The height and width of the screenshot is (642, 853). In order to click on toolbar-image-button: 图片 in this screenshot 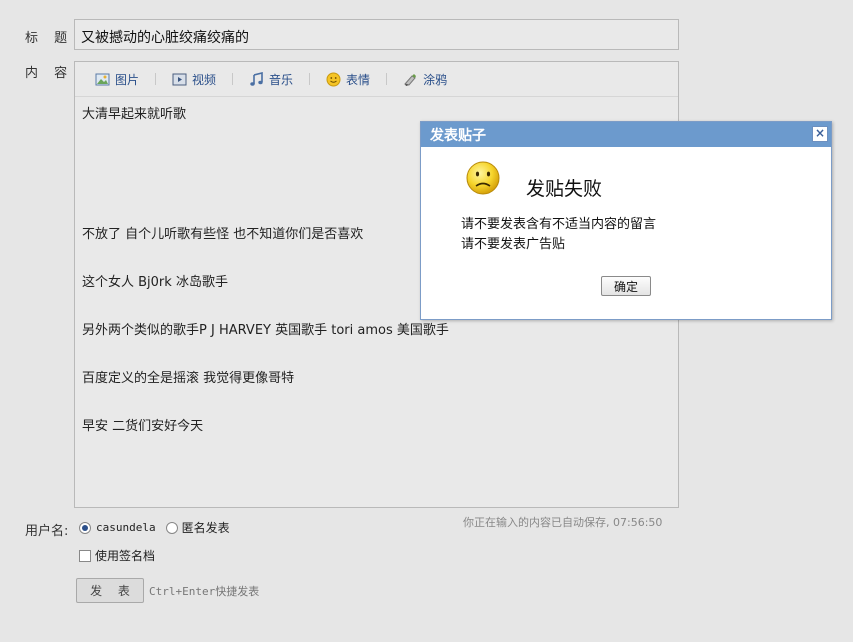, I will do `click(117, 79)`.